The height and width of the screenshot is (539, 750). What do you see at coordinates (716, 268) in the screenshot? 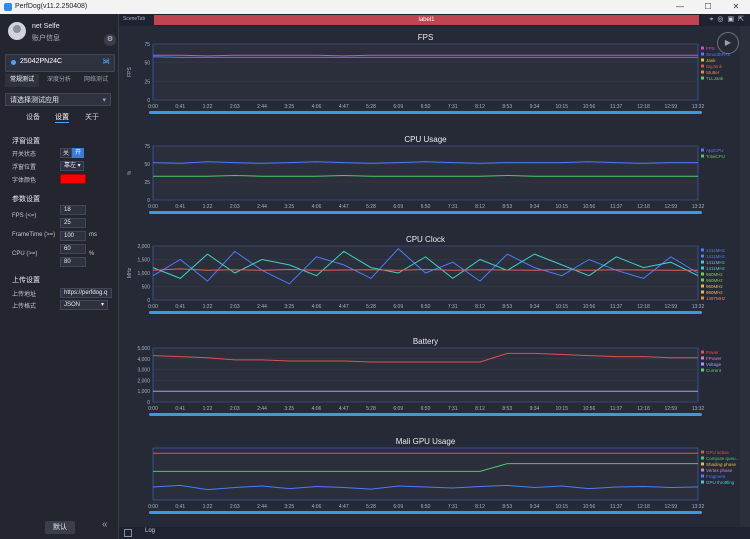
I see `legend-label: 1411MHz` at bounding box center [716, 268].